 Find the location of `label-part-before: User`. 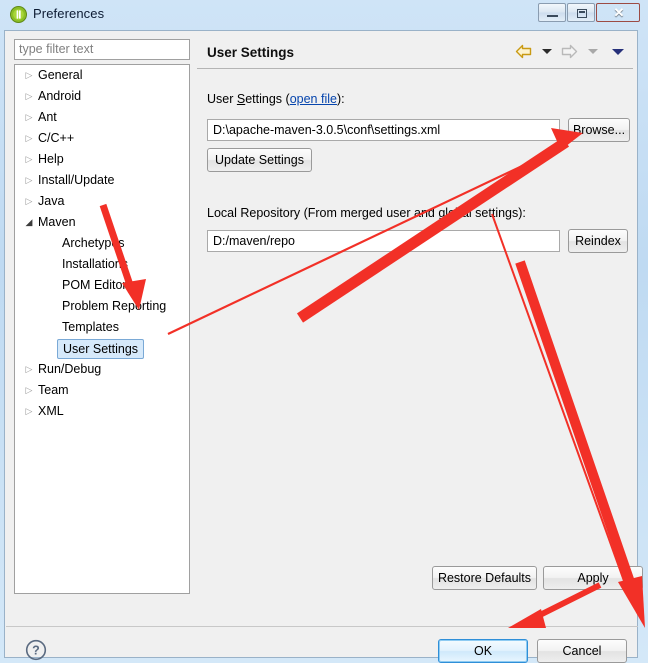

label-part-before: User is located at coordinates (222, 99).